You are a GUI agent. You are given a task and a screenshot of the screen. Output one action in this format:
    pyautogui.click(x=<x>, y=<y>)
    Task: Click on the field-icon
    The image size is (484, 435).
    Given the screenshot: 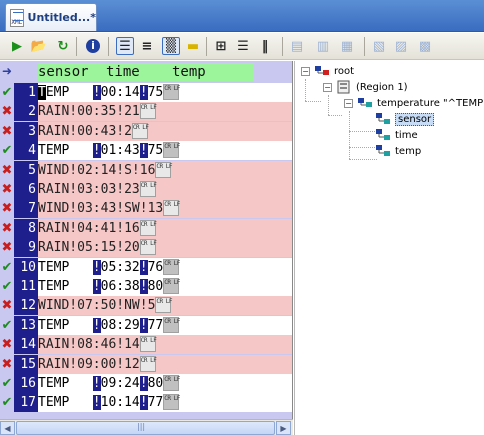 What is the action you would take?
    pyautogui.click(x=383, y=151)
    